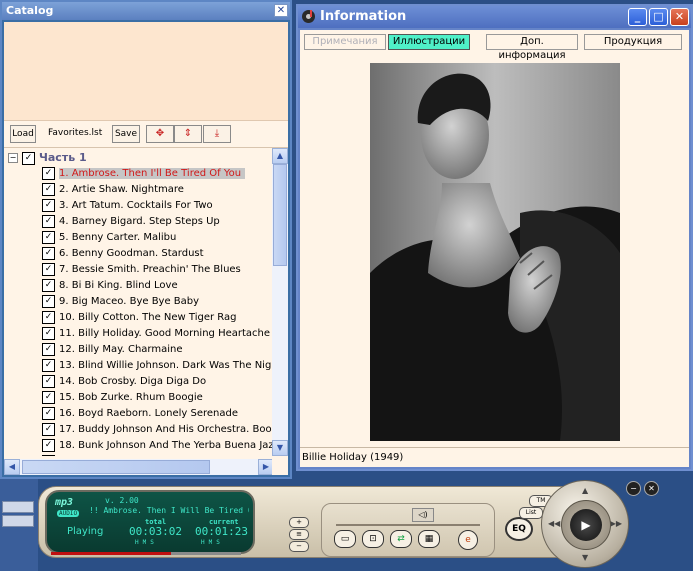 The width and height of the screenshot is (693, 571). I want to click on playback-wheel: ▲ ▼ ◀◀ ▶▶ ▶, so click(585, 524).